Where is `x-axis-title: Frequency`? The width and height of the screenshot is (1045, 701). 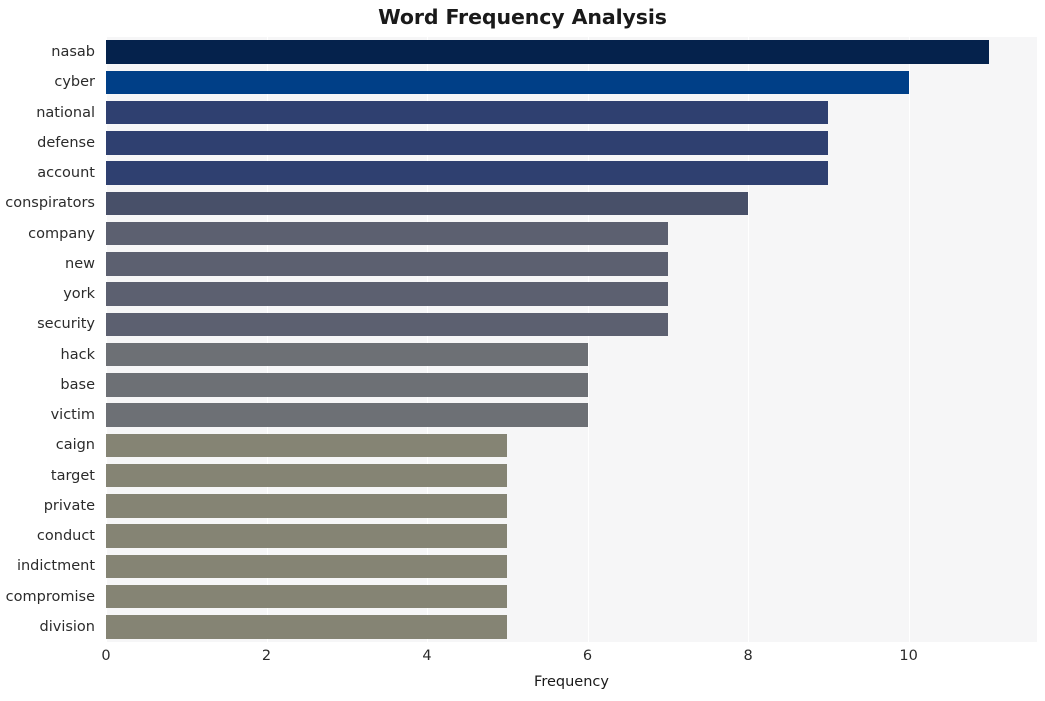
x-axis-title: Frequency is located at coordinates (571, 682).